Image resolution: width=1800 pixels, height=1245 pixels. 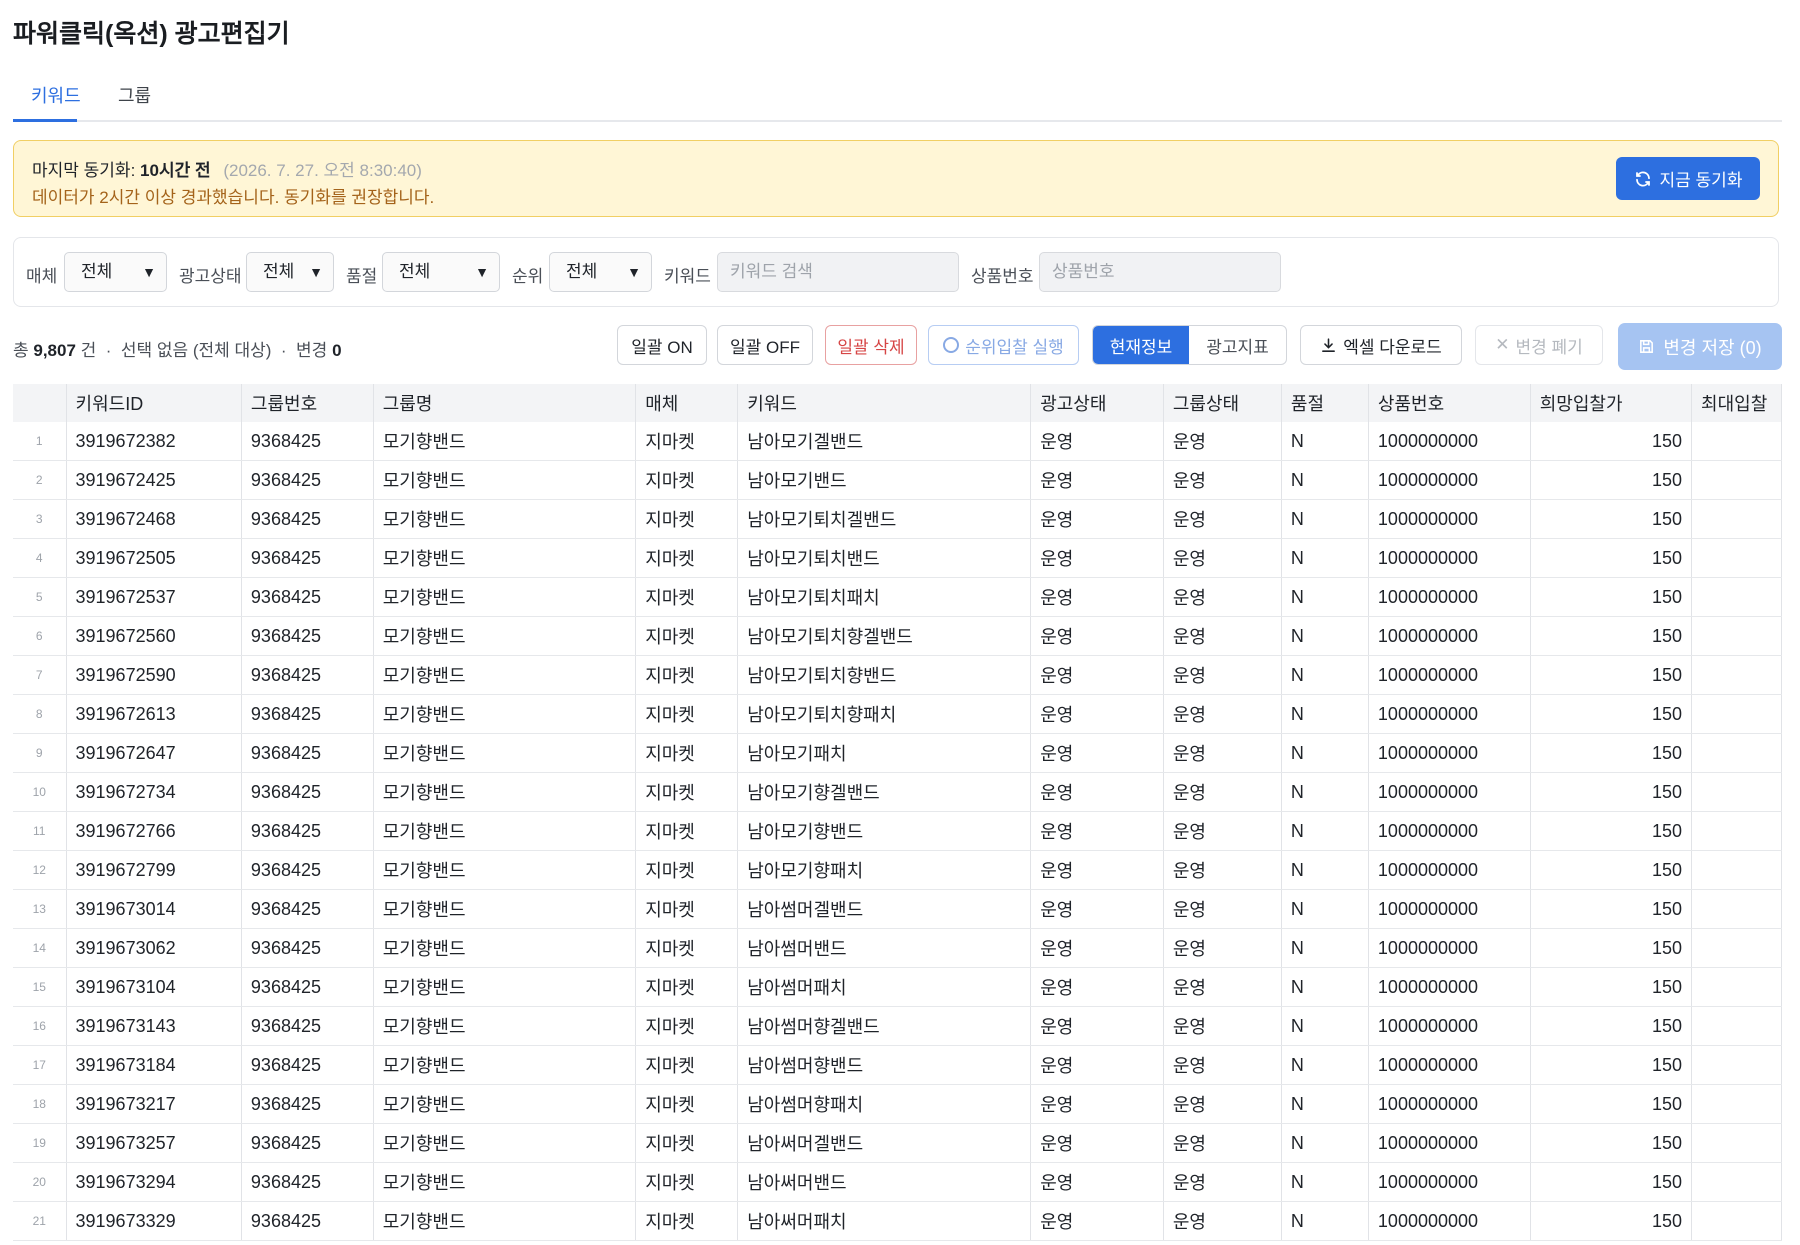 What do you see at coordinates (884, 1182) in the screenshot?
I see `table-cell: 남아써머밴드` at bounding box center [884, 1182].